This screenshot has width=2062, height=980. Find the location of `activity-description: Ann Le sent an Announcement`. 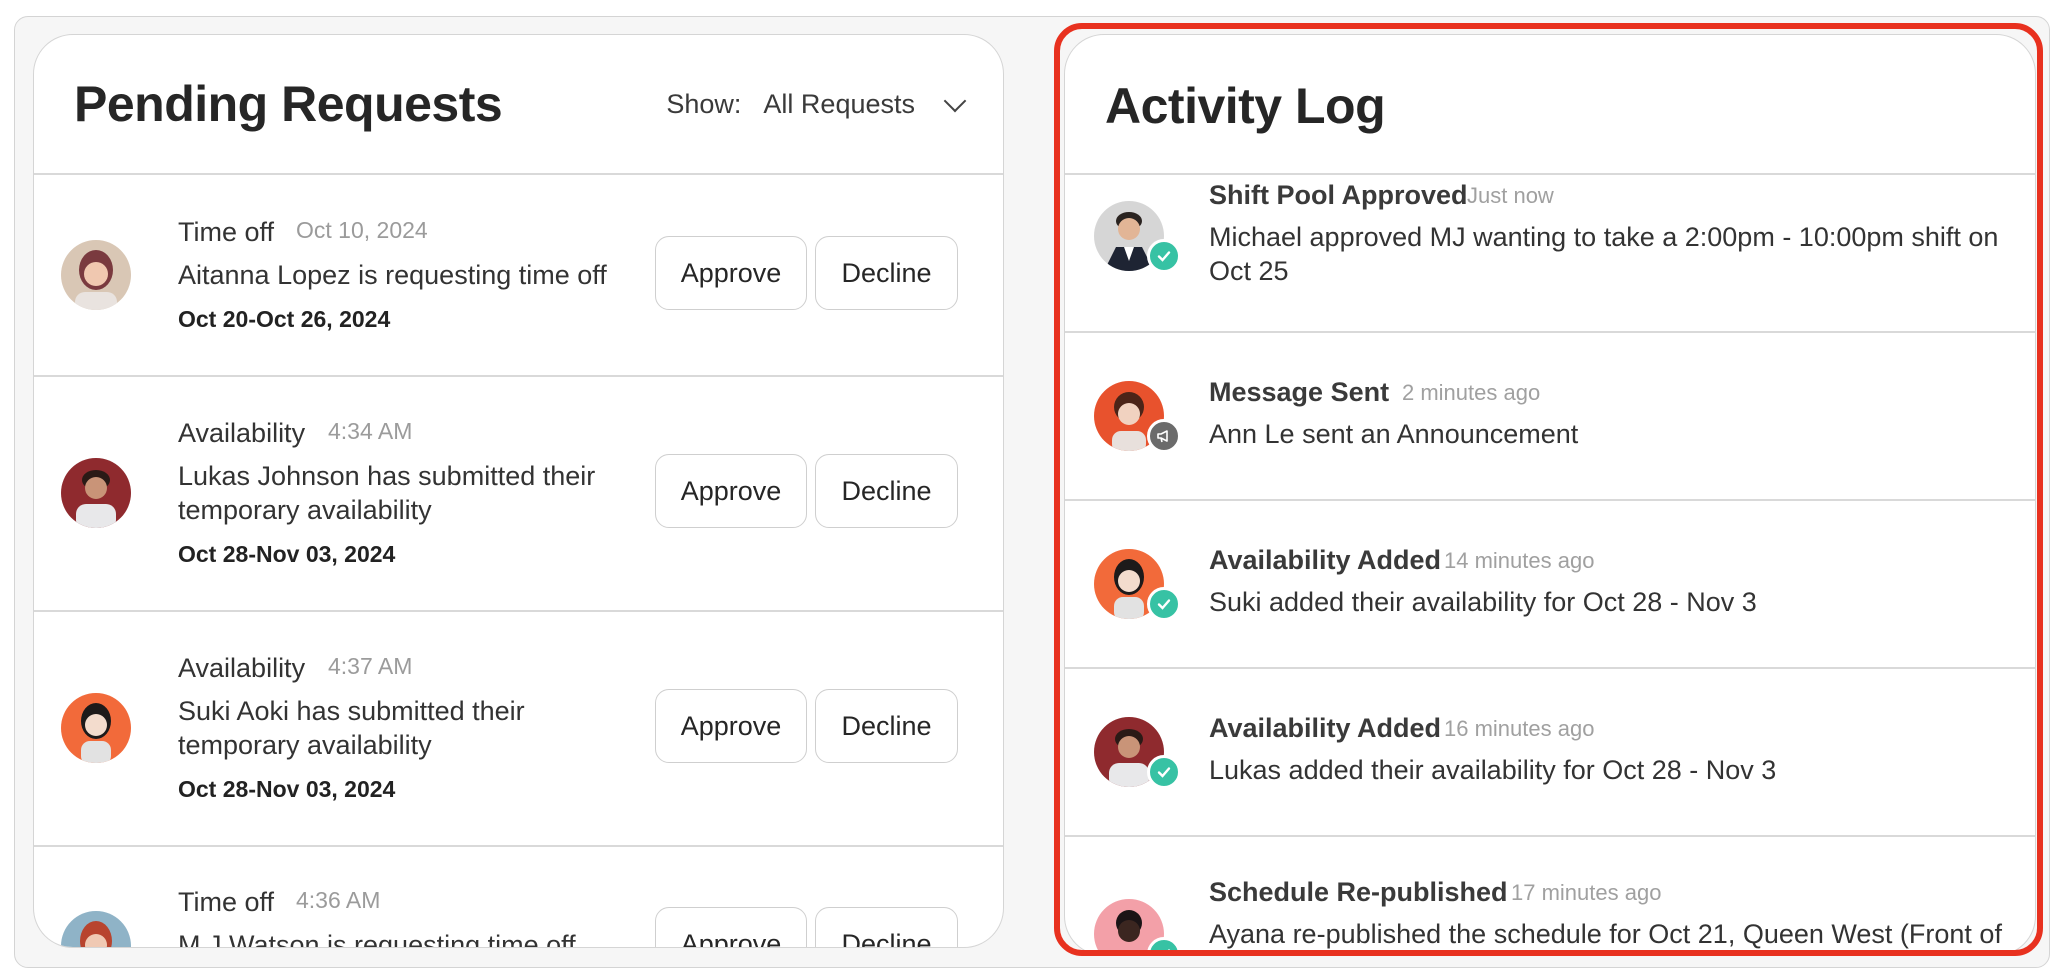

activity-description: Ann Le sent an Announcement is located at coordinates (1394, 434).